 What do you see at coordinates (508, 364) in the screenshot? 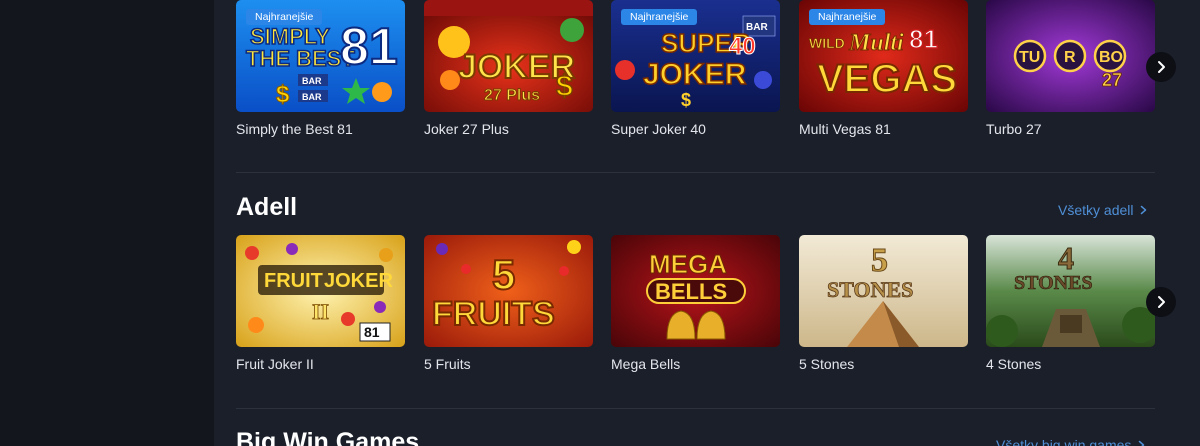
I see `game-title: 5 Fruits` at bounding box center [508, 364].